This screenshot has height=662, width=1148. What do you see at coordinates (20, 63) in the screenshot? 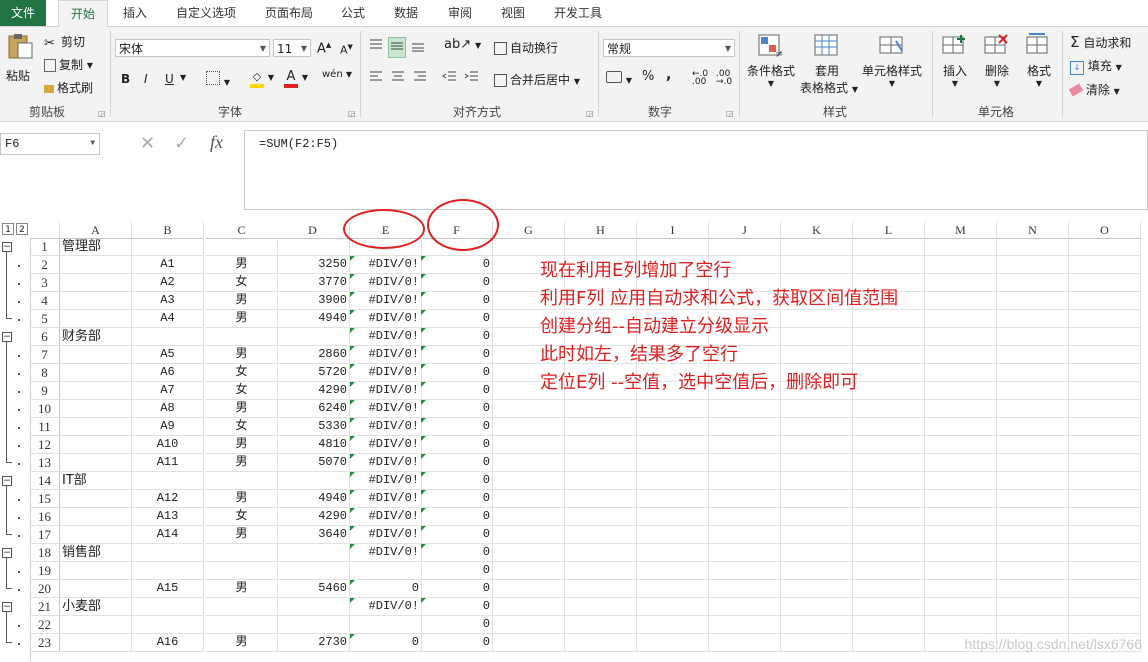
I see `paste-button: 粘贴` at bounding box center [20, 63].